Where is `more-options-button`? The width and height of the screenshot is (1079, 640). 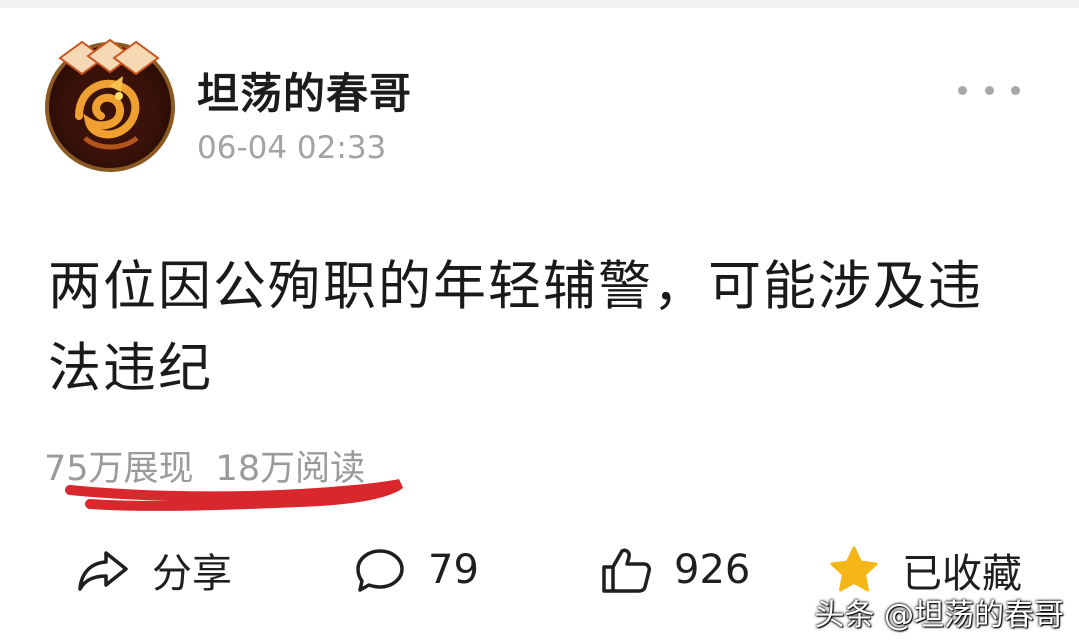 more-options-button is located at coordinates (989, 90).